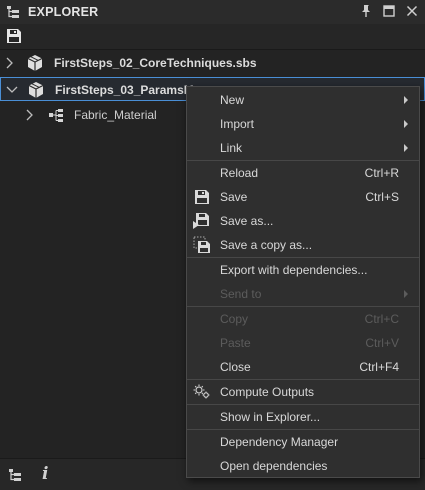 The image size is (425, 490). I want to click on menu-item-label: New, so click(232, 100).